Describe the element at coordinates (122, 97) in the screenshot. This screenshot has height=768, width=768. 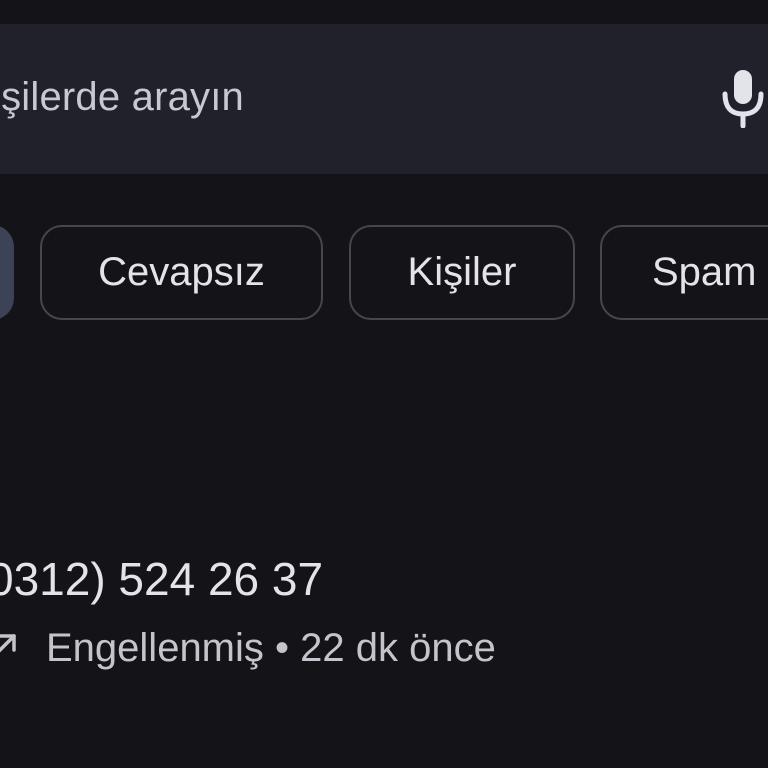
I see `search-input: işilerde arayın` at that location.